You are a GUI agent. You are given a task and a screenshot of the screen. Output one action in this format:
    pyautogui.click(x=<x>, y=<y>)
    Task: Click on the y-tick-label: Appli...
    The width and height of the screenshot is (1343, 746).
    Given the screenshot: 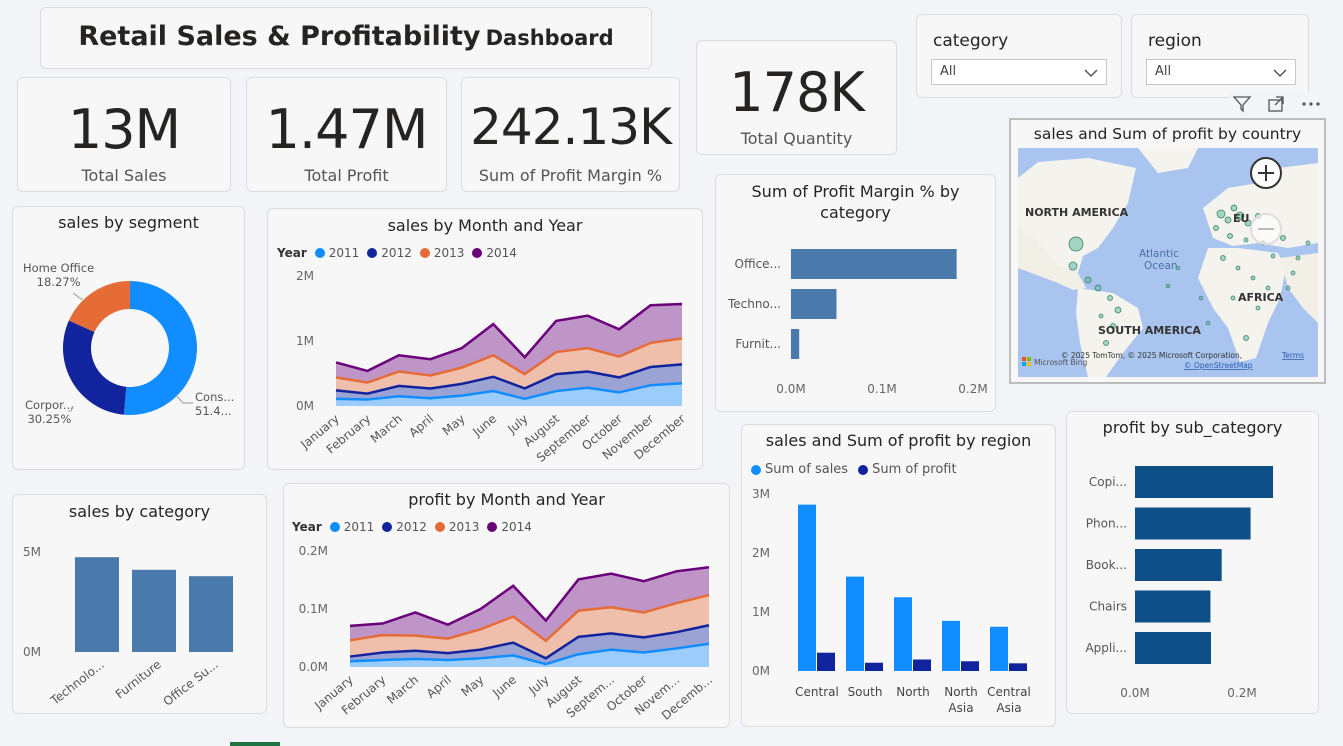 What is the action you would take?
    pyautogui.click(x=1106, y=648)
    